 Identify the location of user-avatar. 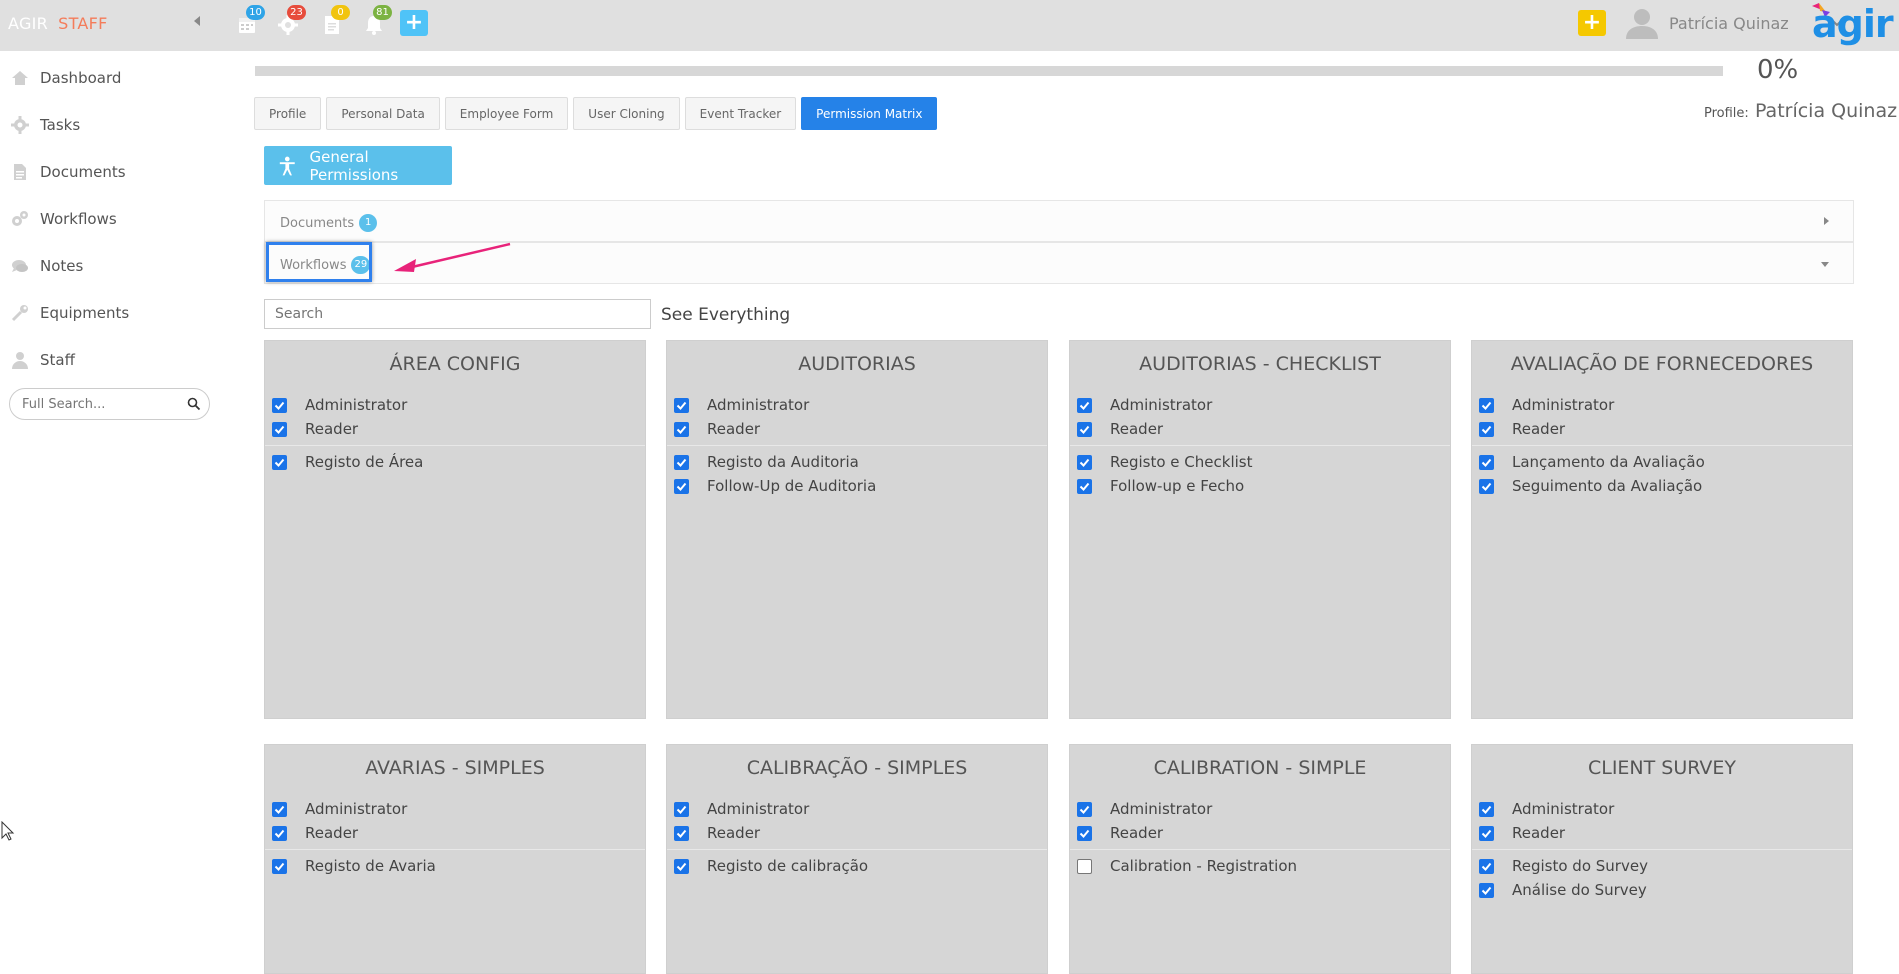
(1642, 23).